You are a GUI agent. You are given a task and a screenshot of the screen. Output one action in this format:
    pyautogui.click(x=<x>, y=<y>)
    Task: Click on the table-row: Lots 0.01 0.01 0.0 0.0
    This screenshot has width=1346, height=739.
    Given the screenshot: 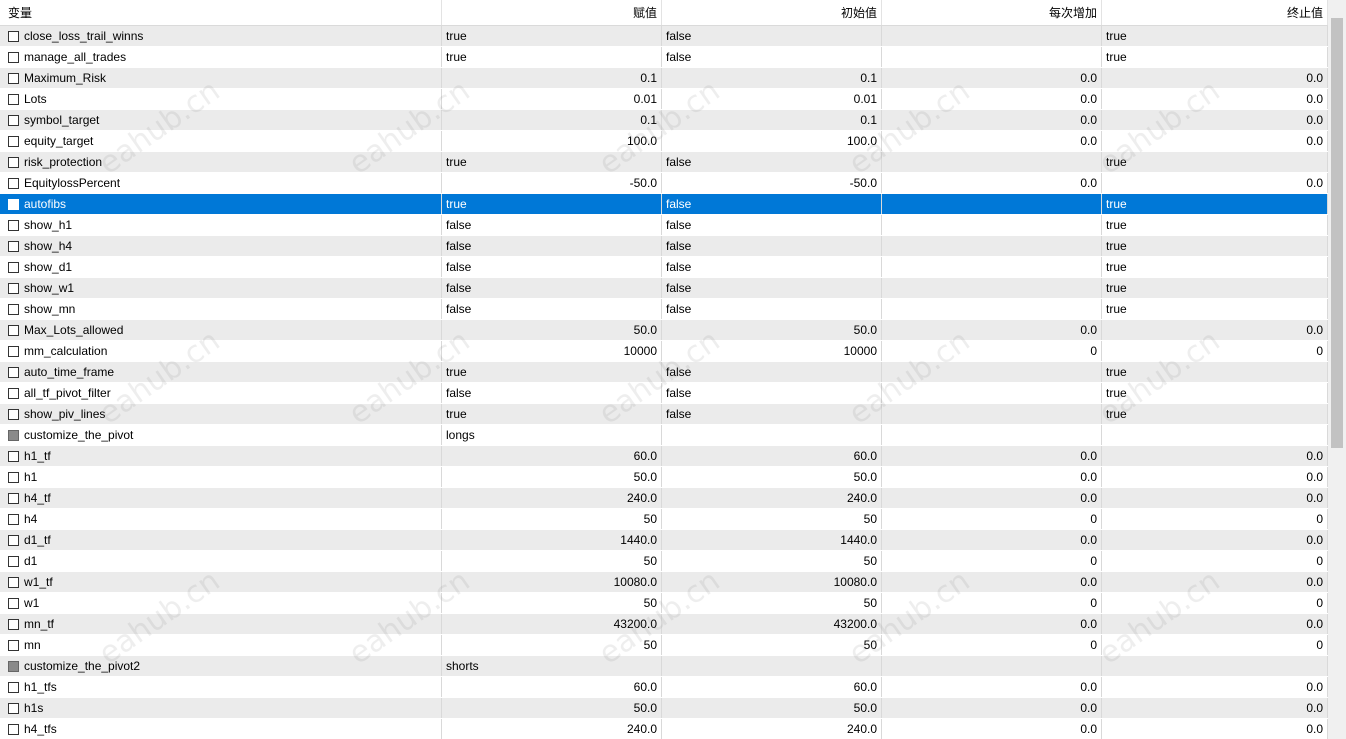 What is the action you would take?
    pyautogui.click(x=664, y=99)
    